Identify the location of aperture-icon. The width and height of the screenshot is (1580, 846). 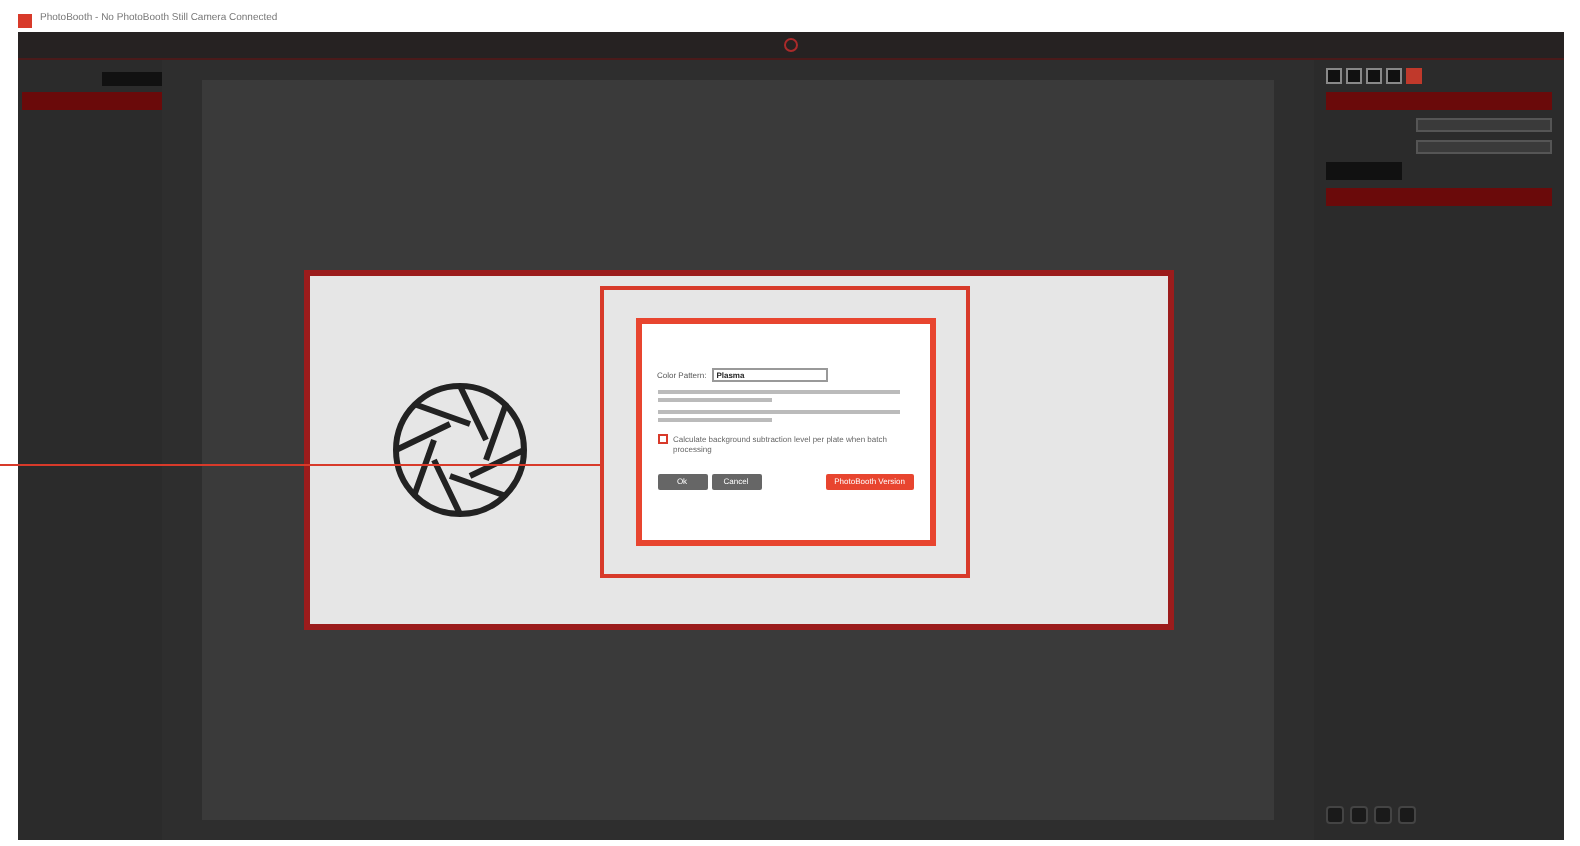
(459, 450).